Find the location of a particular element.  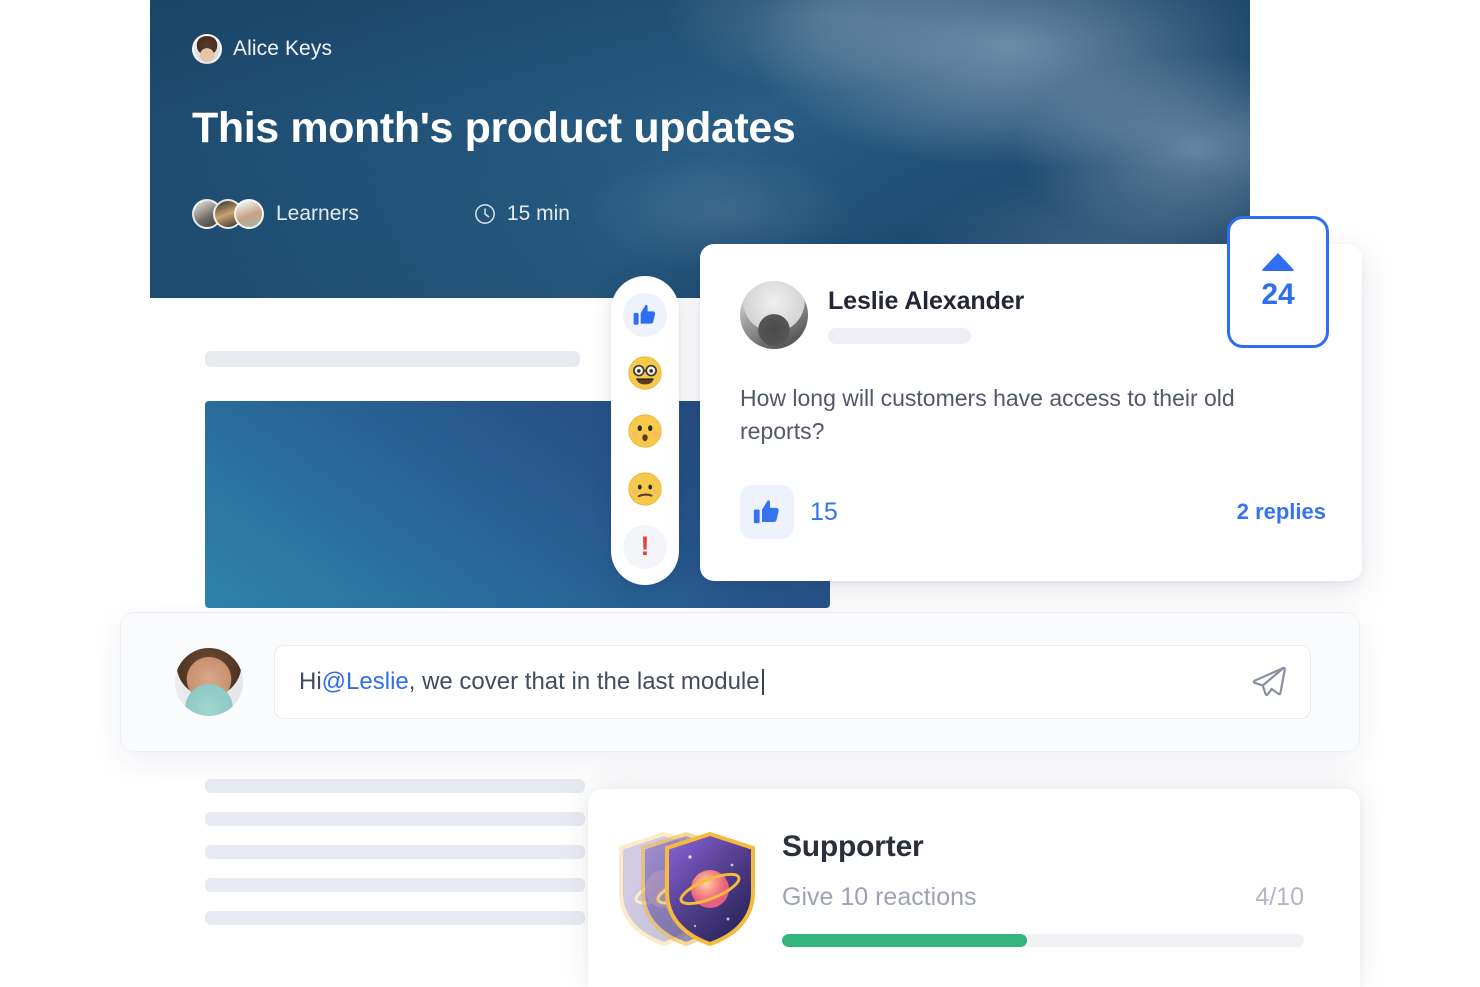

duration-meta: 15 min is located at coordinates (522, 214).